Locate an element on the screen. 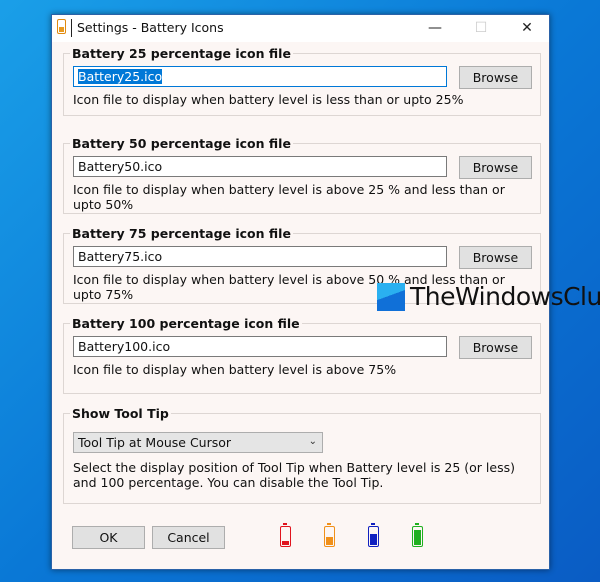  browse-button-50: Browse is located at coordinates (495, 167).